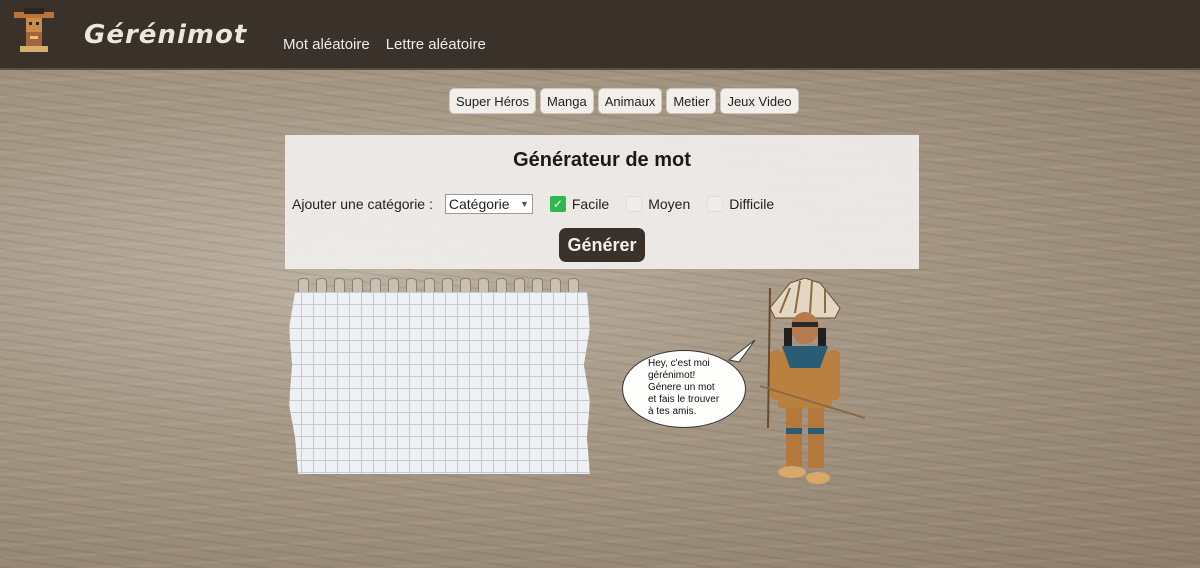  What do you see at coordinates (362, 204) in the screenshot?
I see `add-category-label: Ajouter une catégorie :` at bounding box center [362, 204].